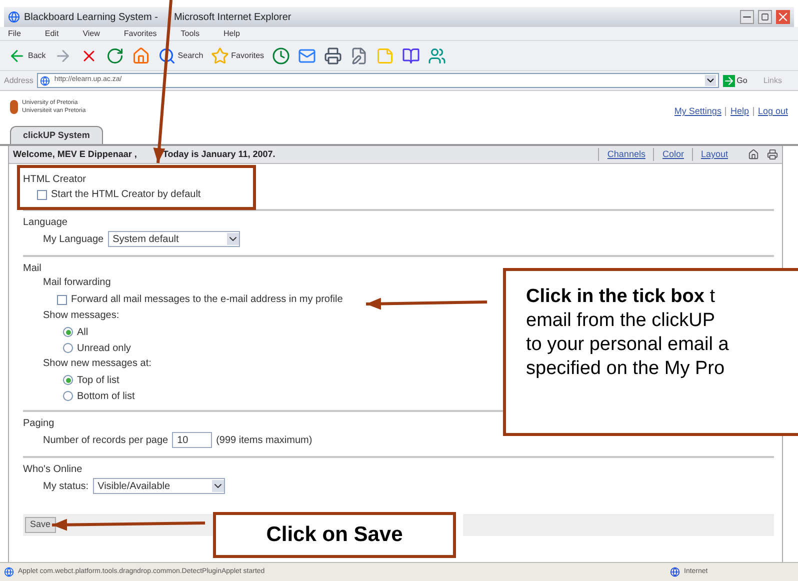 The height and width of the screenshot is (581, 798). Describe the element at coordinates (620, 321) in the screenshot. I see `callout-text: email from the clickUP` at that location.